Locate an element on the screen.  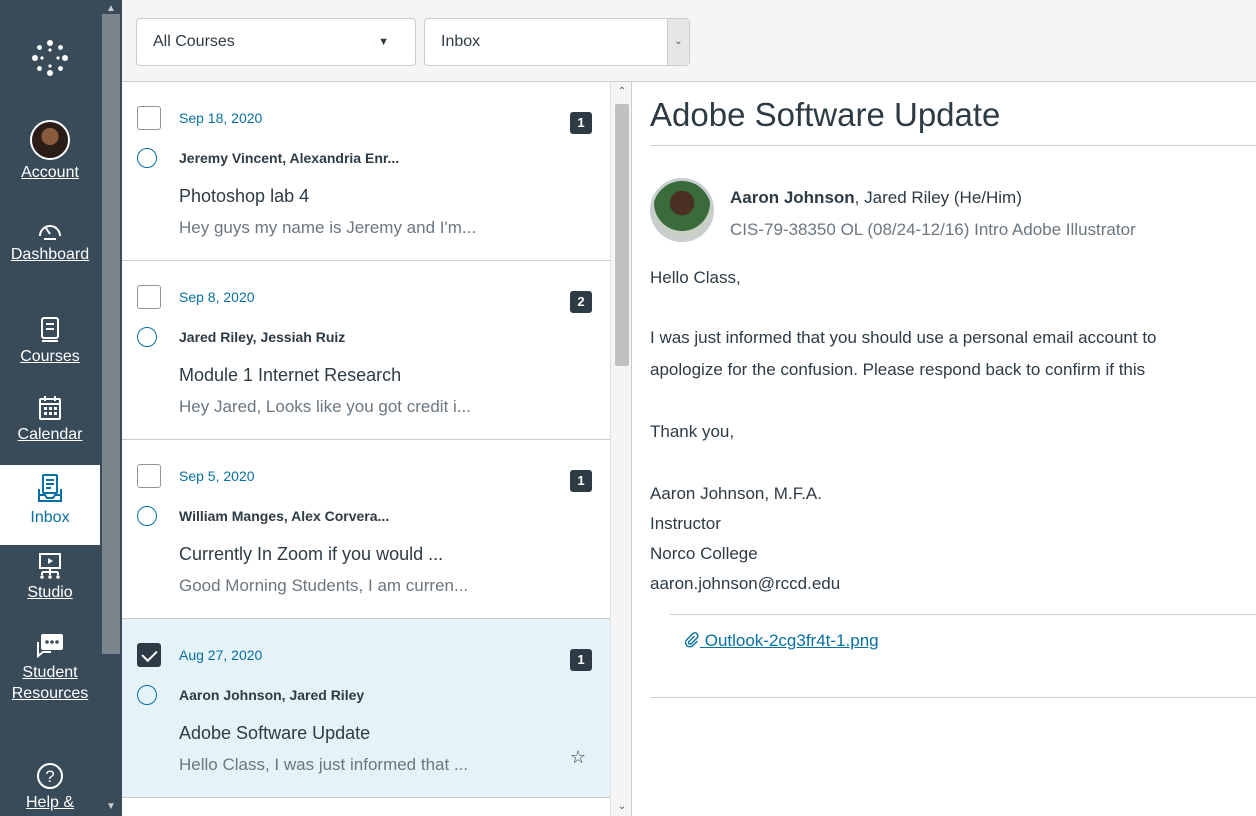
scroll-up-icon: ⌃ is located at coordinates (622, 92).